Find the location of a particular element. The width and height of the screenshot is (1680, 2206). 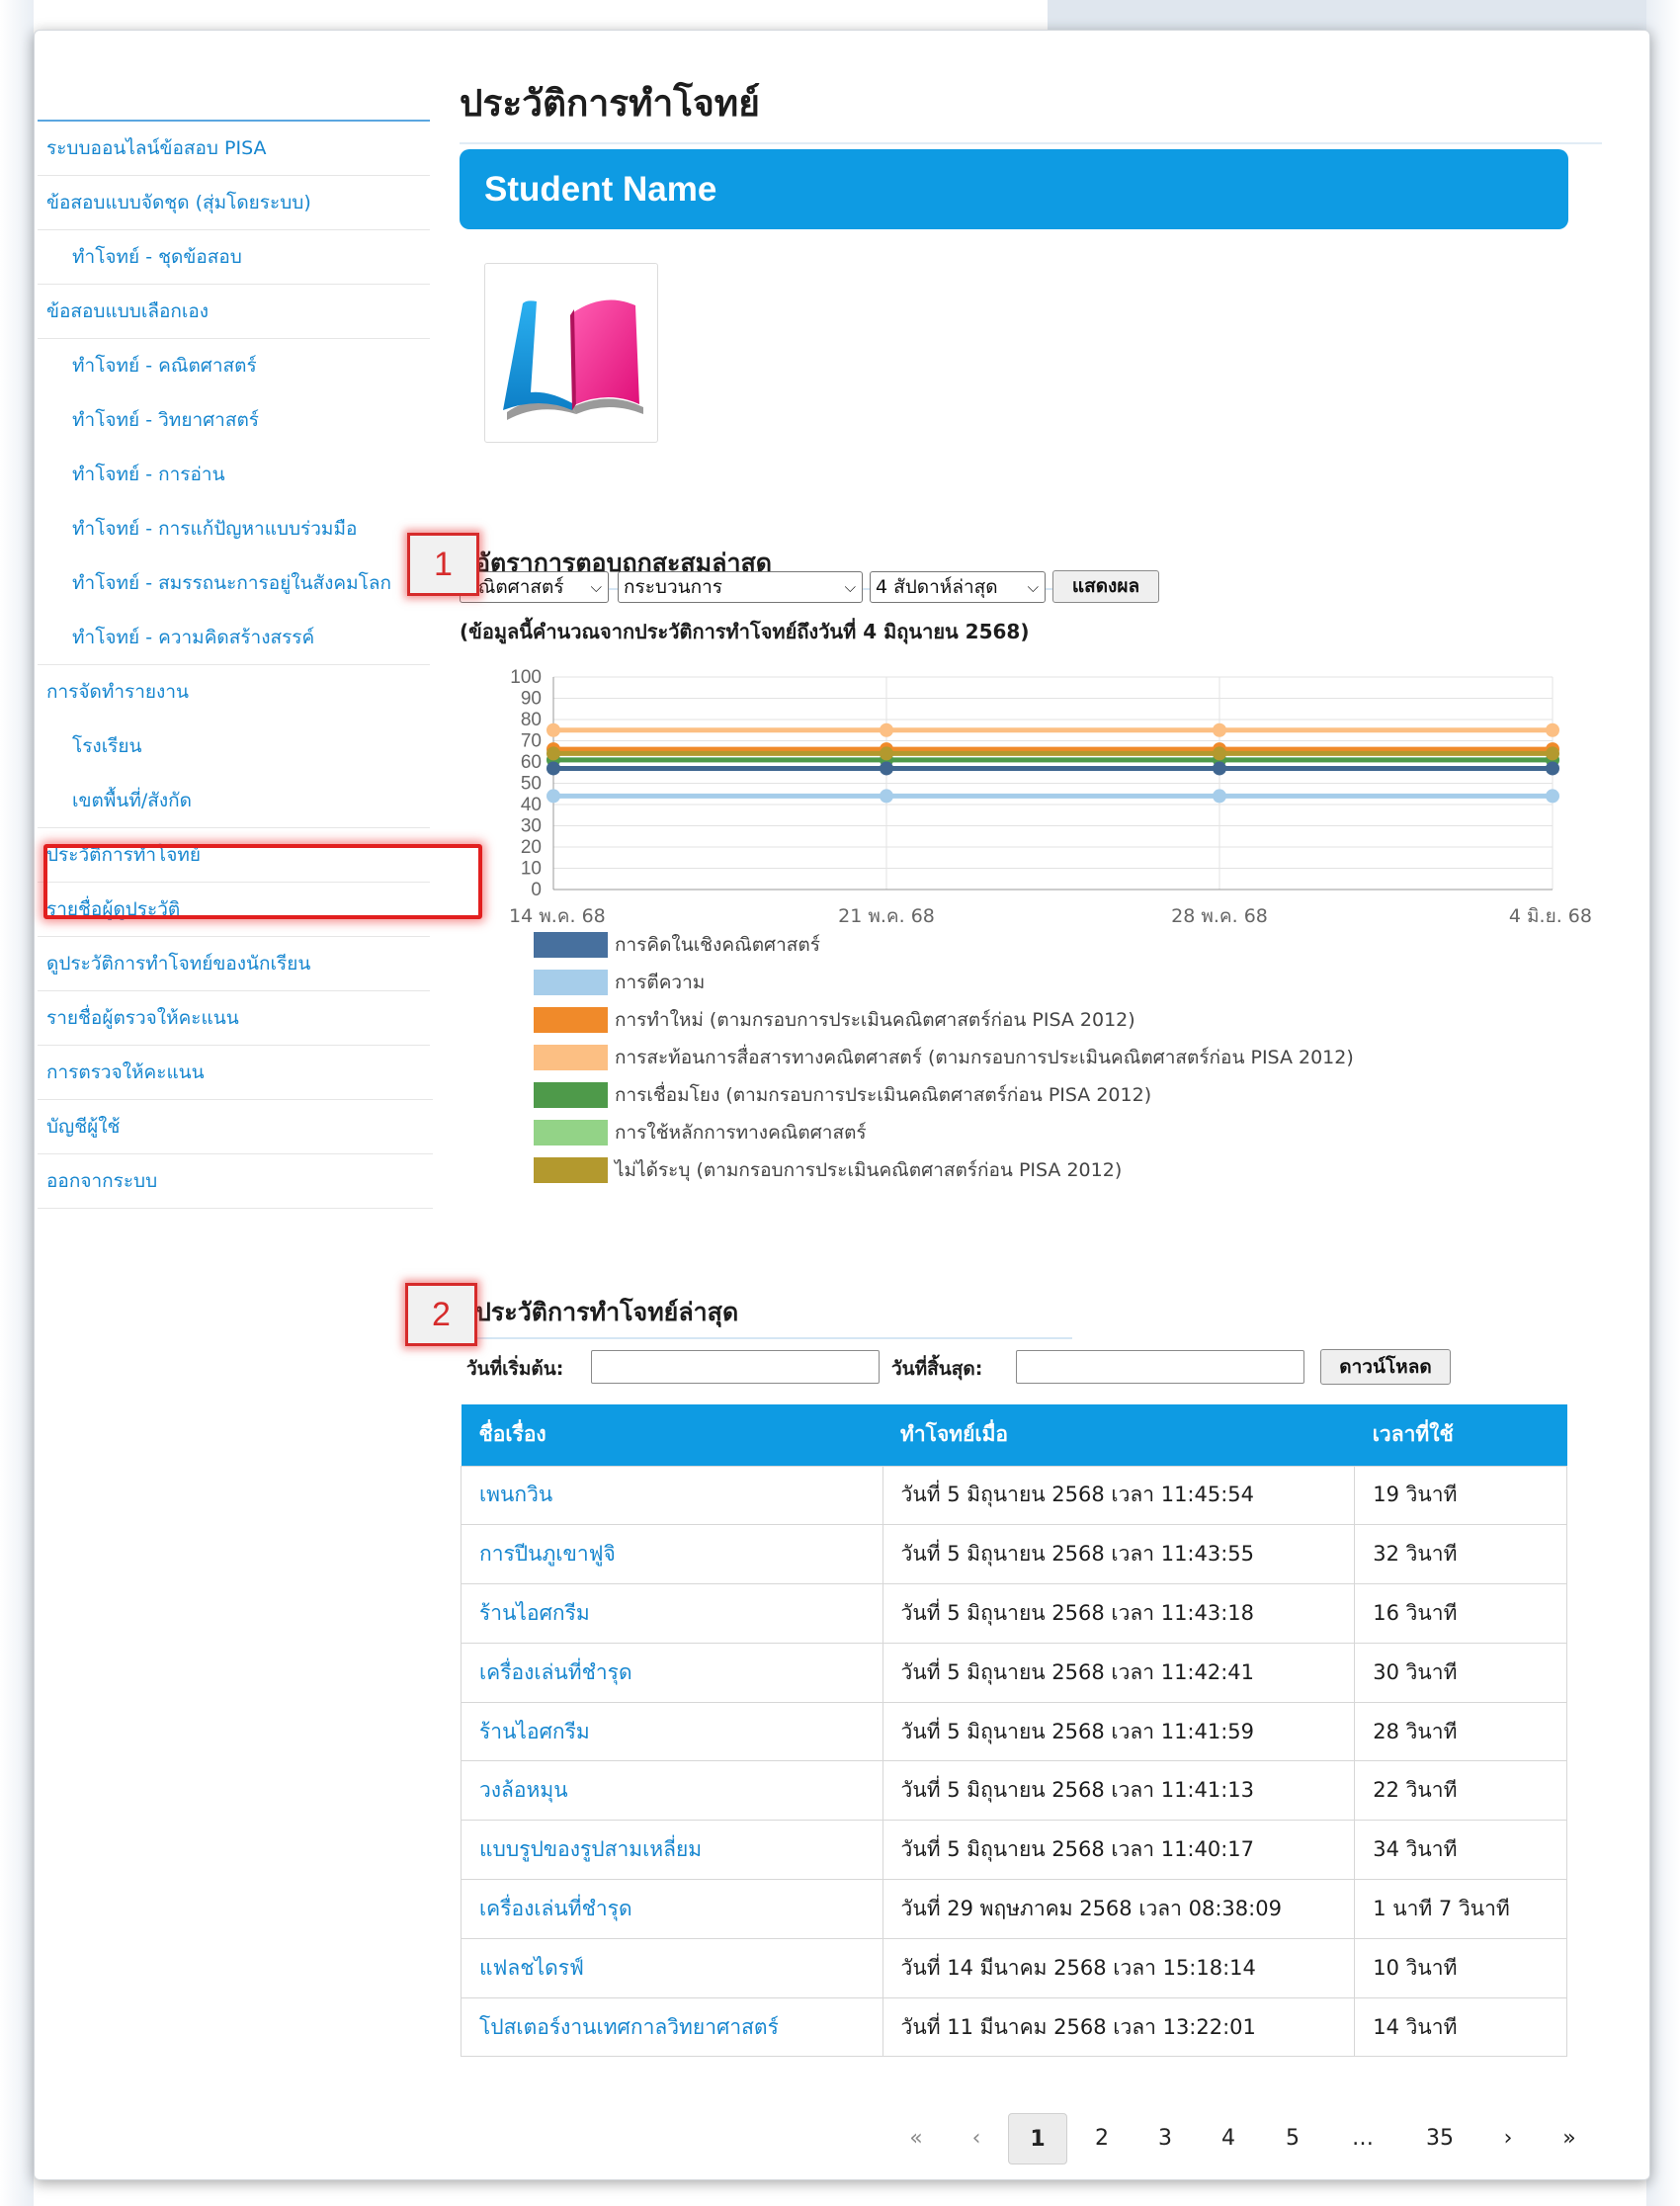

row-title-link: โปสเตอร์งานเทศกาลวิทยาศาสตร์ is located at coordinates (672, 2027).